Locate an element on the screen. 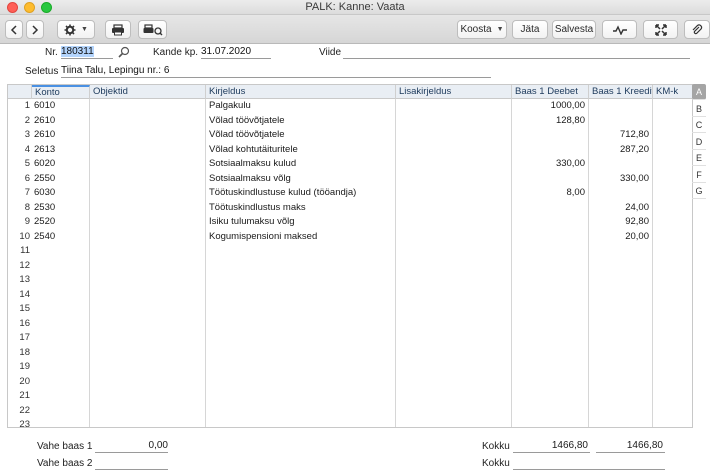 Image resolution: width=710 pixels, height=471 pixels. cell-konto: 2613 is located at coordinates (61, 150).